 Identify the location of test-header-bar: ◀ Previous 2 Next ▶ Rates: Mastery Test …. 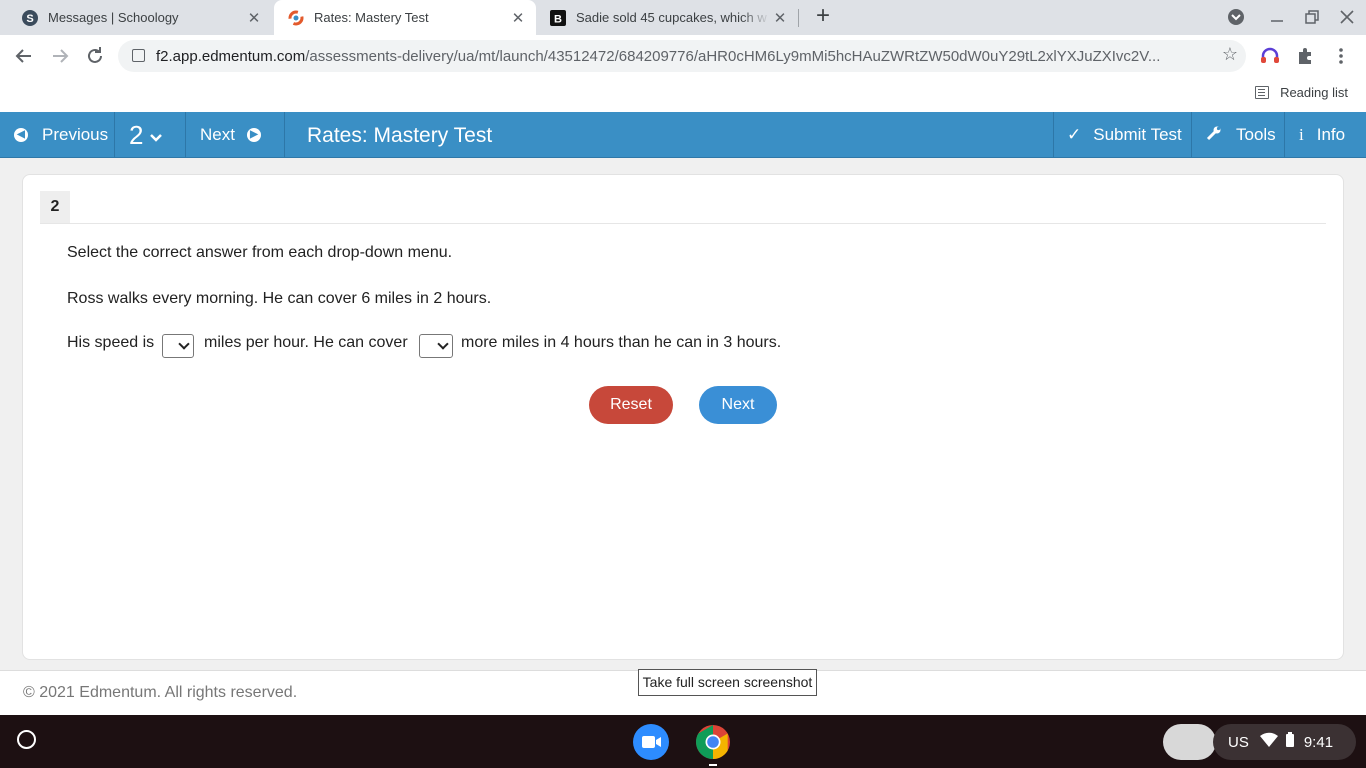
(683, 135).